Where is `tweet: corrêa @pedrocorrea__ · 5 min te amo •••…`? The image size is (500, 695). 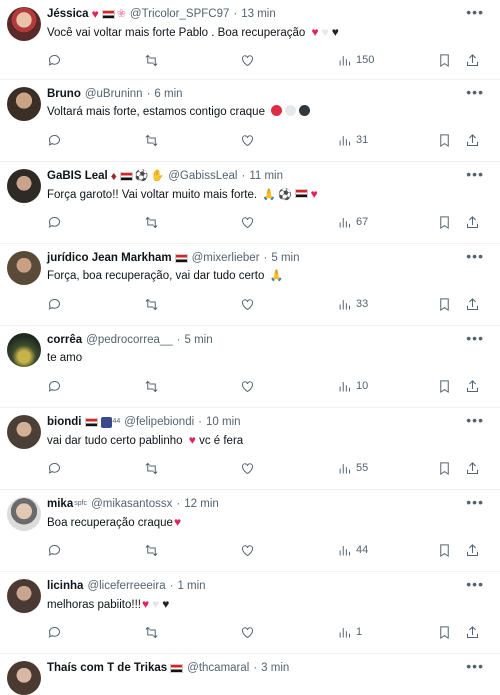
tweet: corrêa @pedrocorrea__ · 5 min te amo •••… is located at coordinates (250, 367).